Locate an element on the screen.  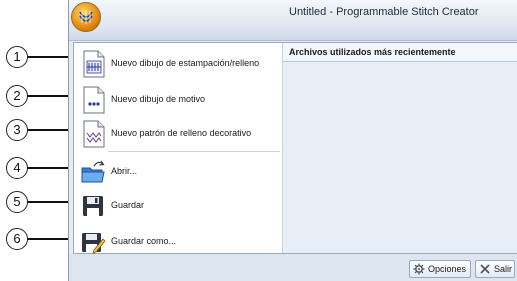
recent-files-header: Archivos utilizados más recientemente is located at coordinates (400, 52).